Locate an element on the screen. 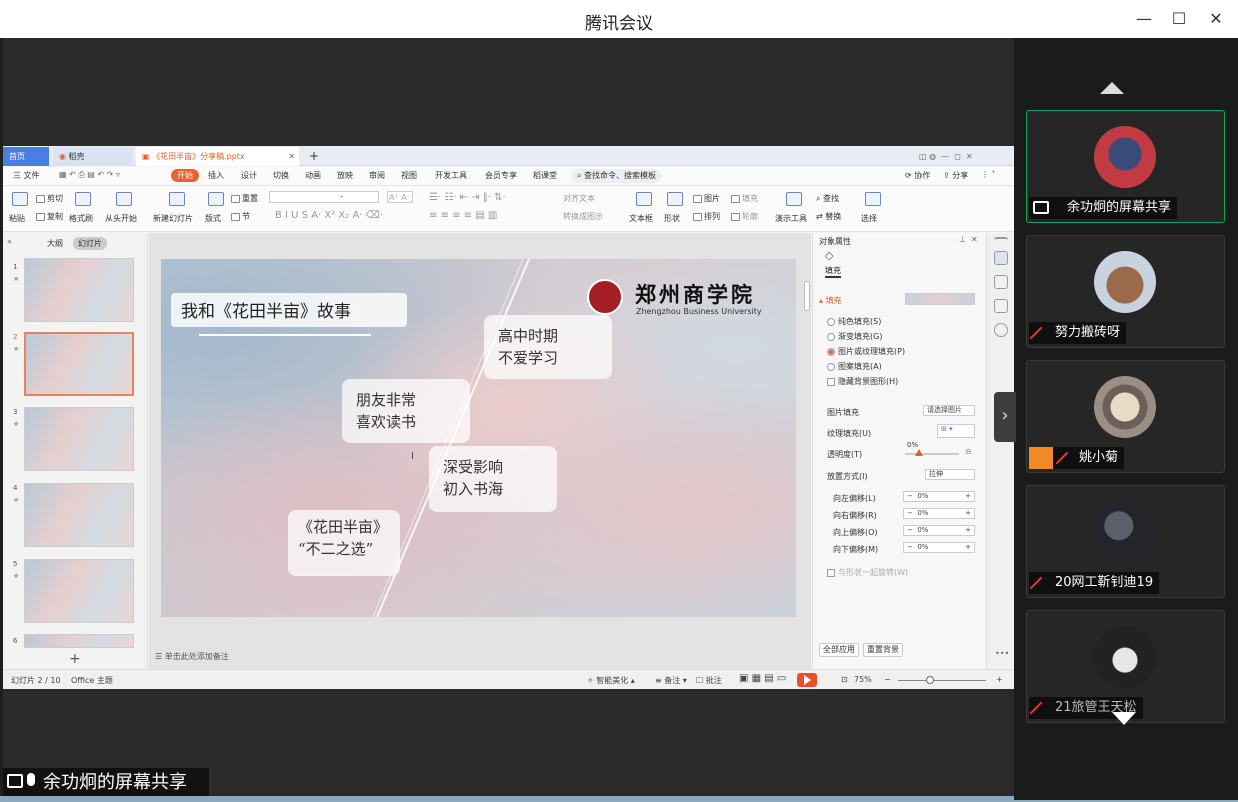  section-button: 节 is located at coordinates (240, 216).